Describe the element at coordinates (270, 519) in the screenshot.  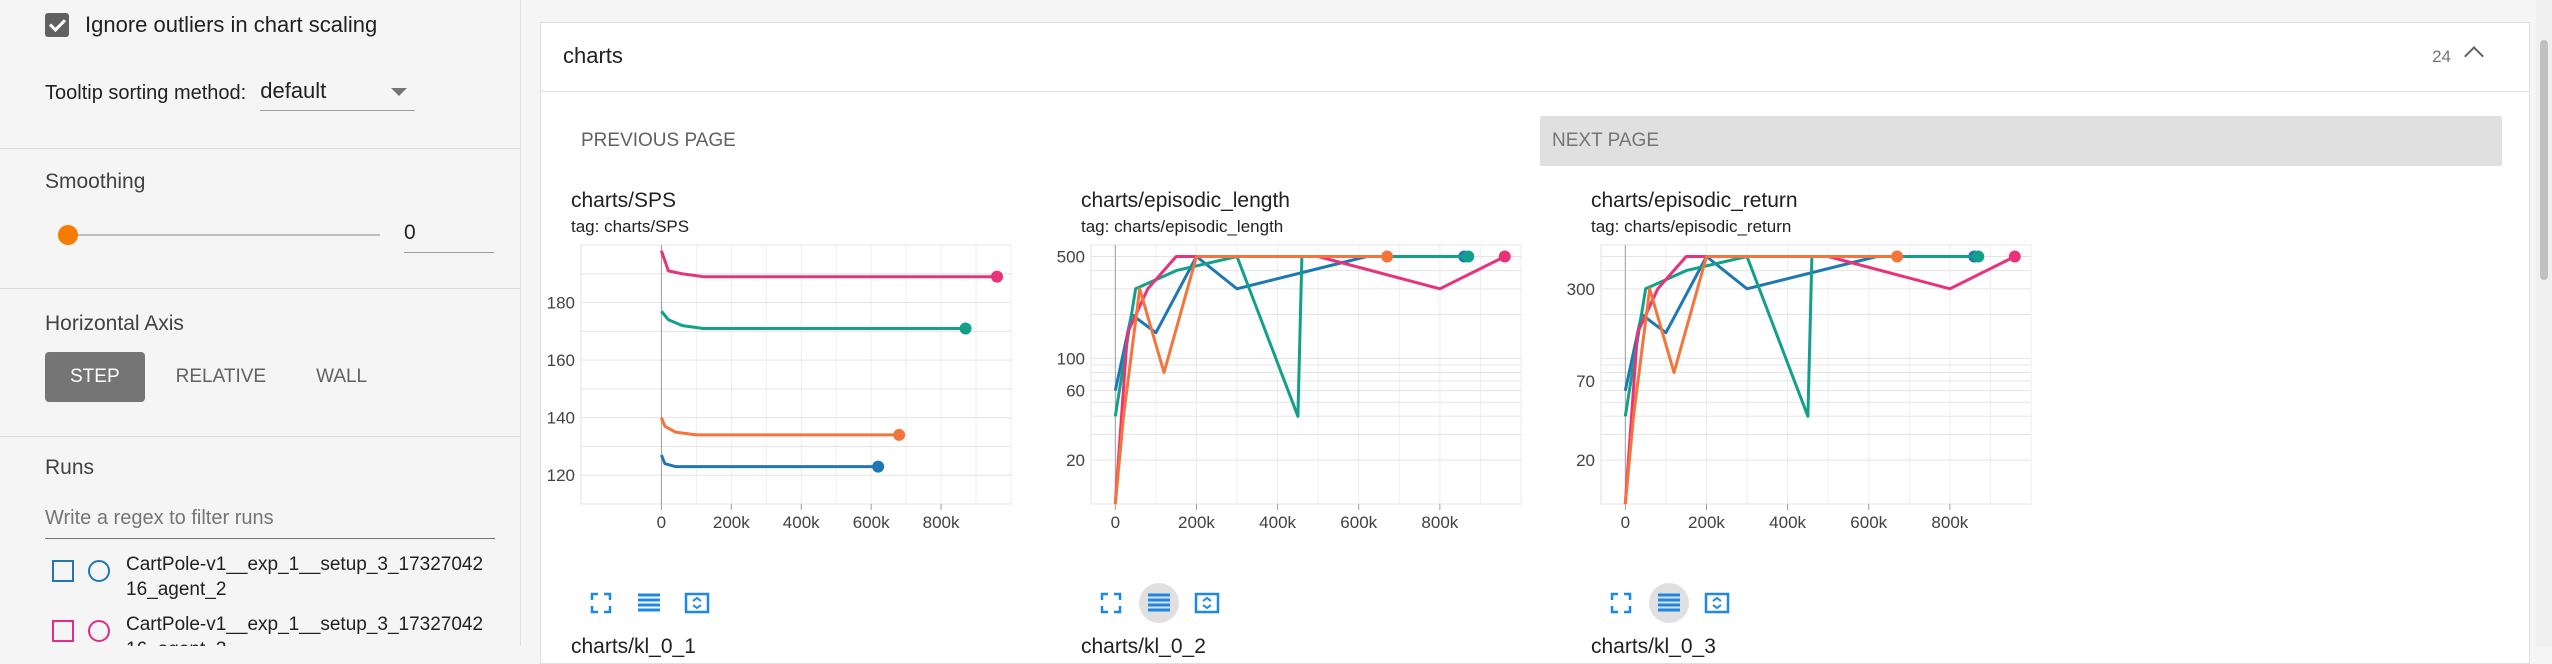
I see `runs-filter-input: Write a regex to filter runs` at that location.